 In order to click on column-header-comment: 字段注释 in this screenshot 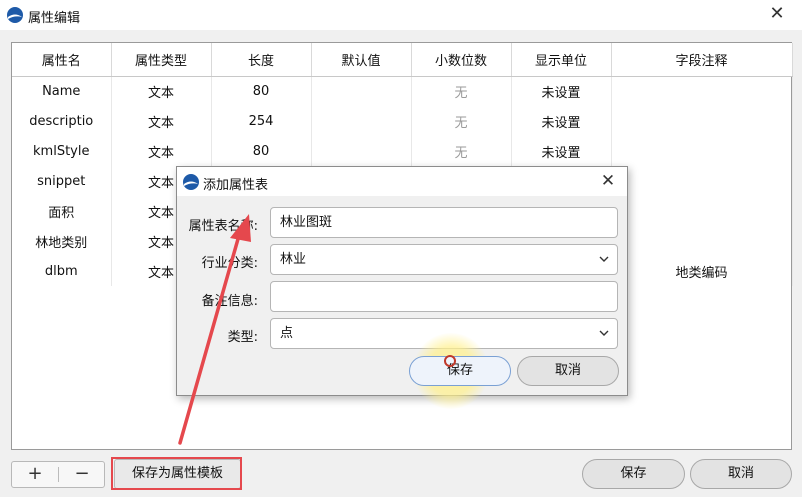, I will do `click(702, 60)`.